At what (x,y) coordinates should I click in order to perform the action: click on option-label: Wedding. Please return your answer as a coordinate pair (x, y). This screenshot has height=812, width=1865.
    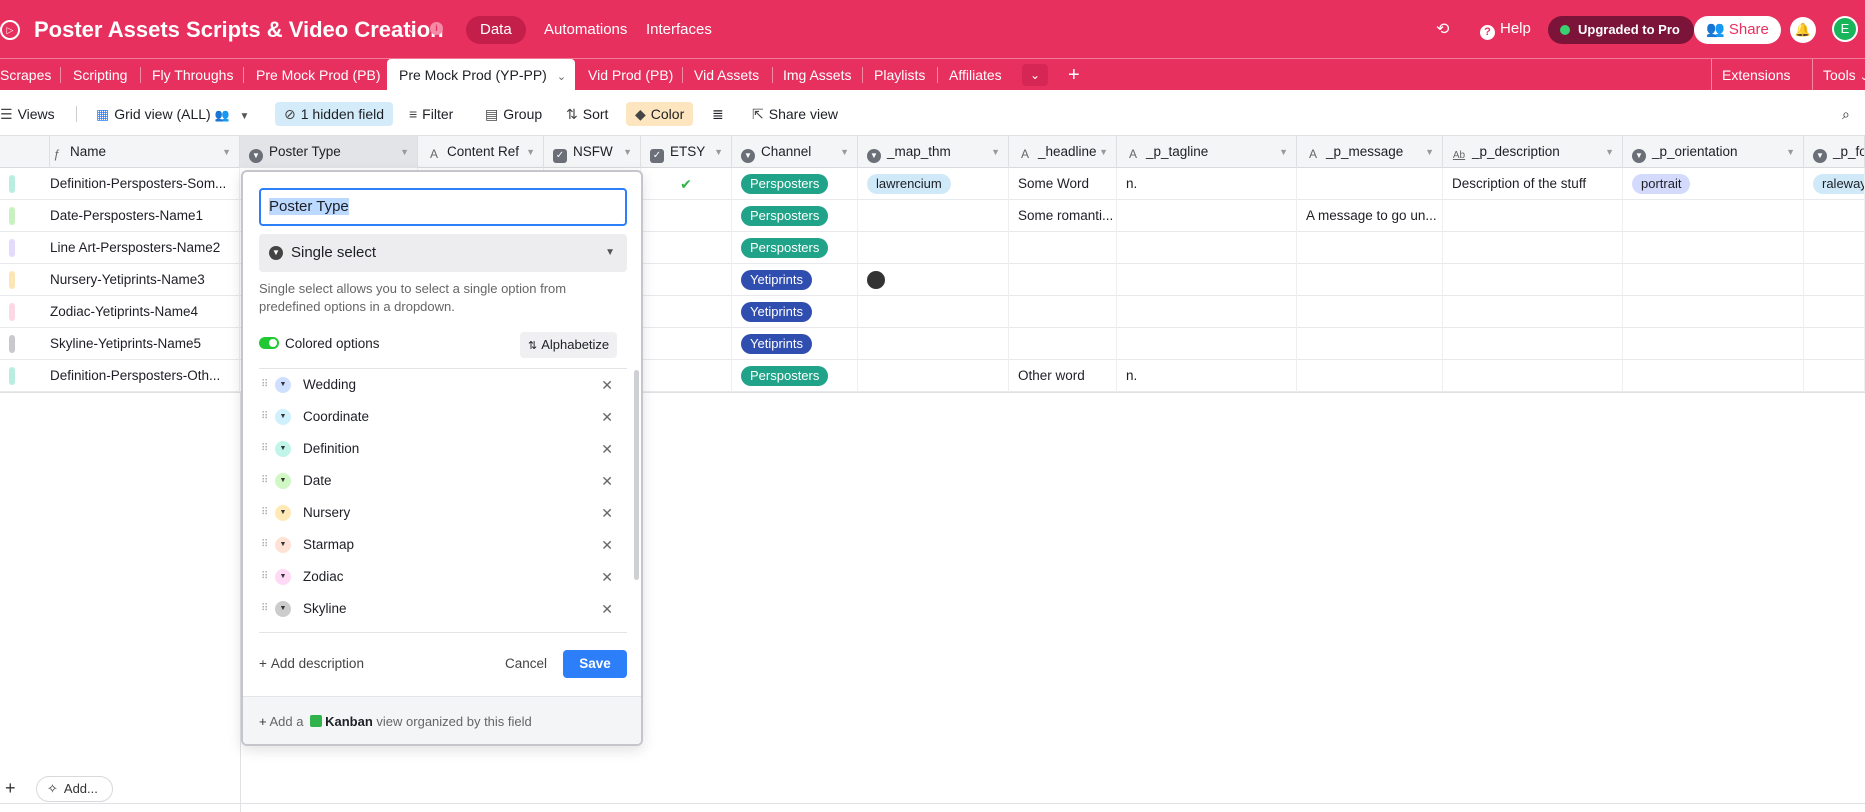
    Looking at the image, I should click on (329, 385).